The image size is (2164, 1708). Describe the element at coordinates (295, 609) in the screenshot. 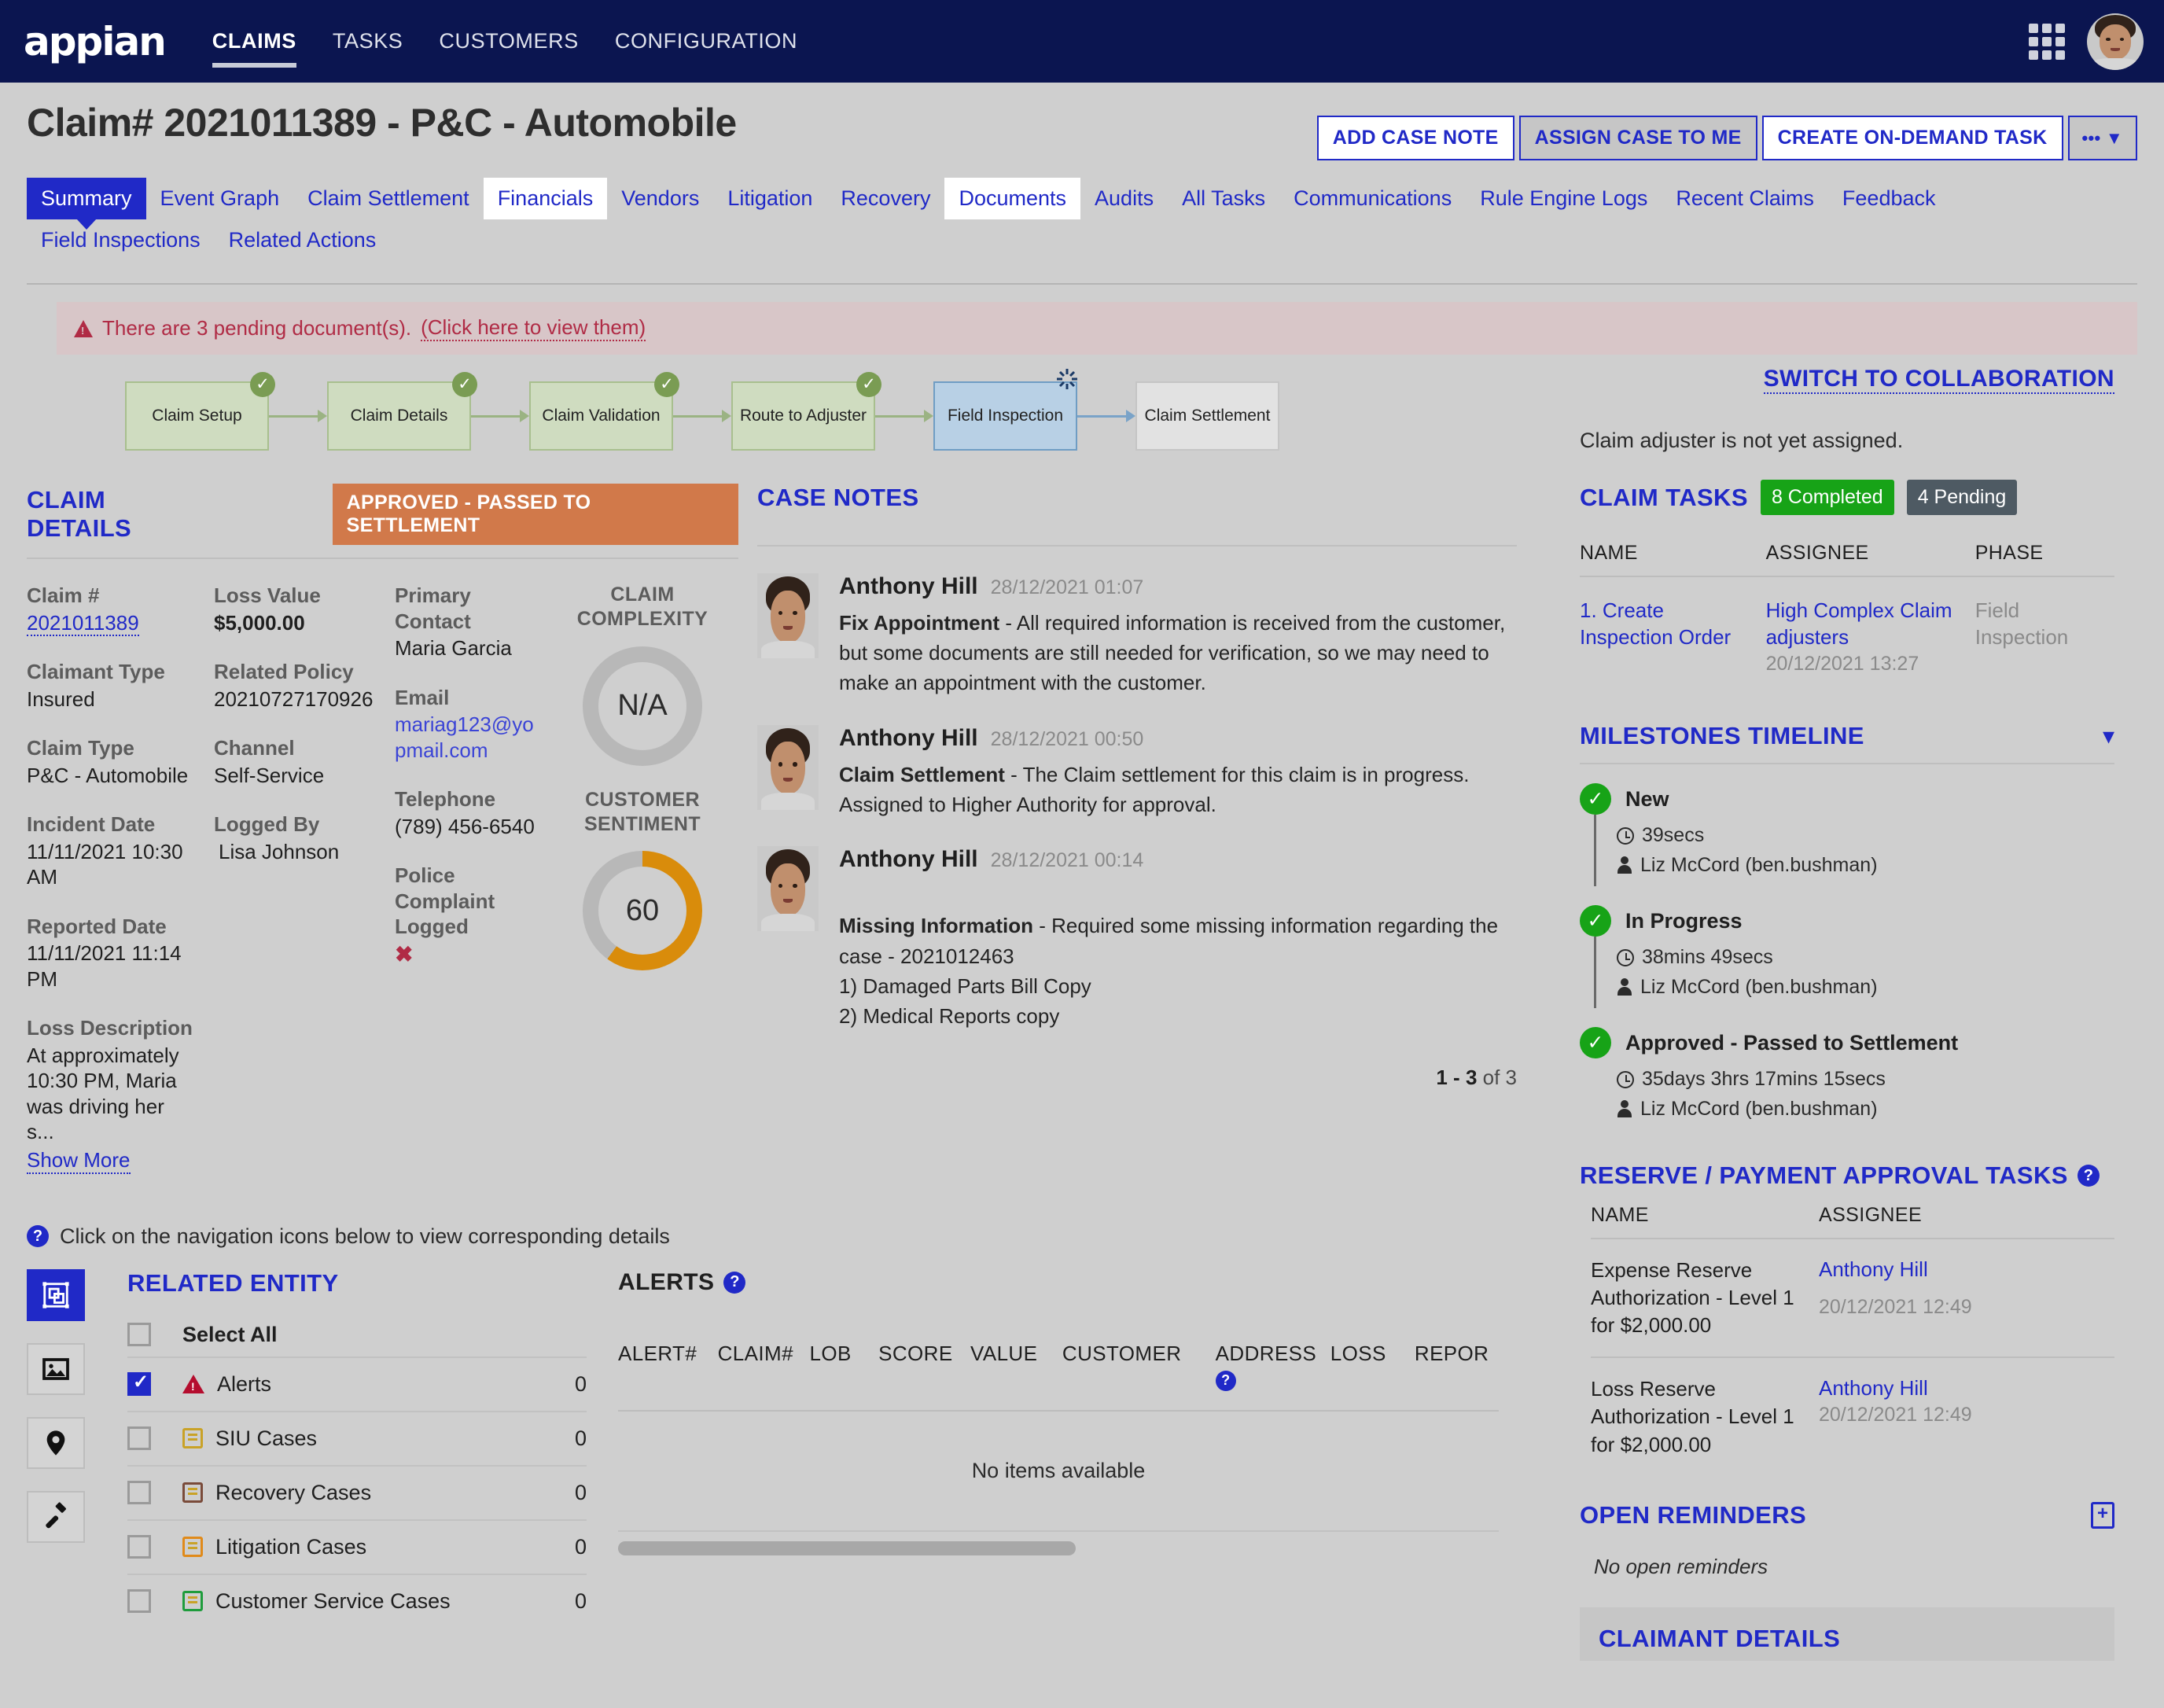

I see `field-loss-value: Loss Value $5,000.00` at that location.